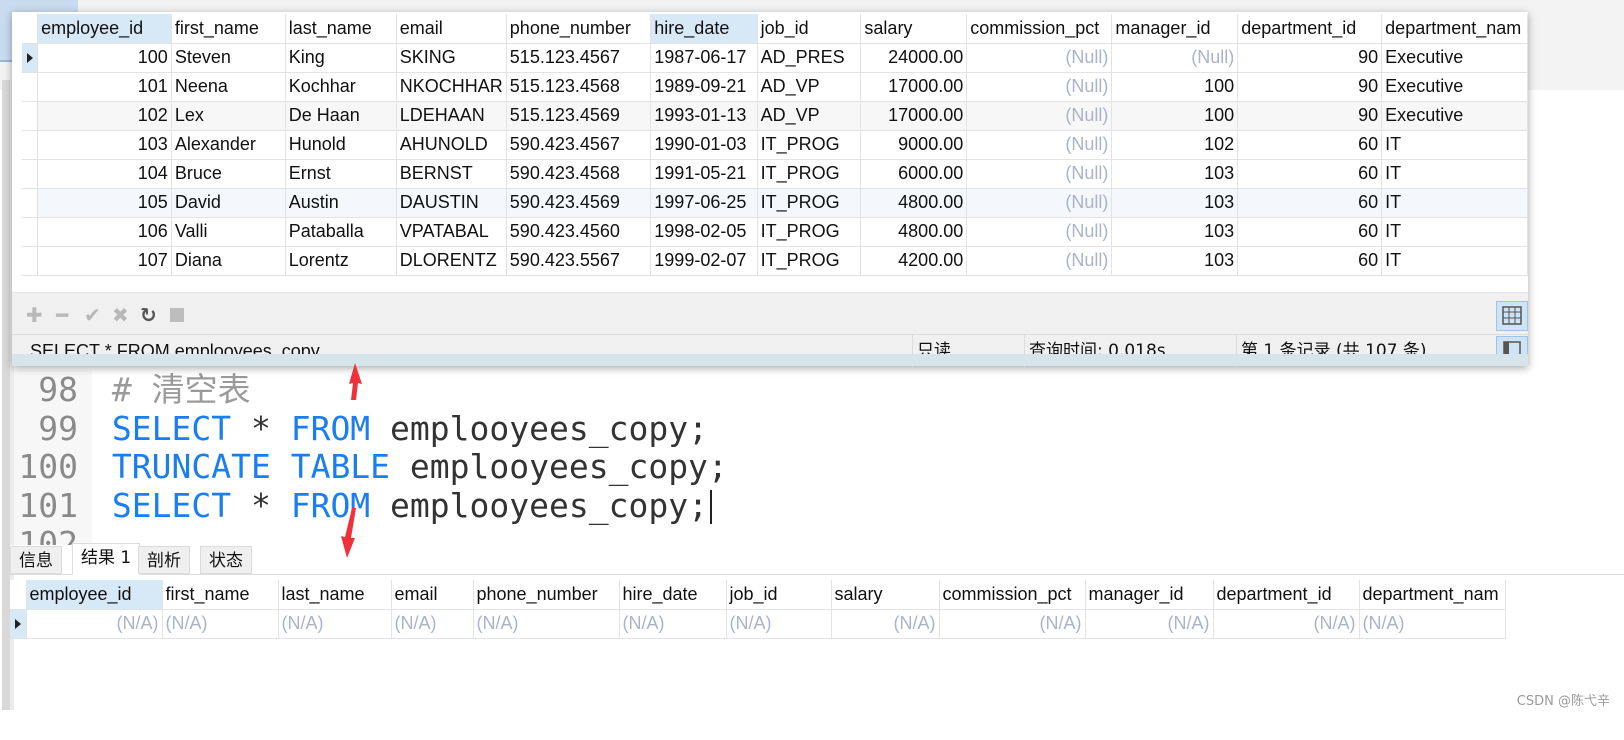  I want to click on cell-manager-id: (N/A), so click(1149, 624).